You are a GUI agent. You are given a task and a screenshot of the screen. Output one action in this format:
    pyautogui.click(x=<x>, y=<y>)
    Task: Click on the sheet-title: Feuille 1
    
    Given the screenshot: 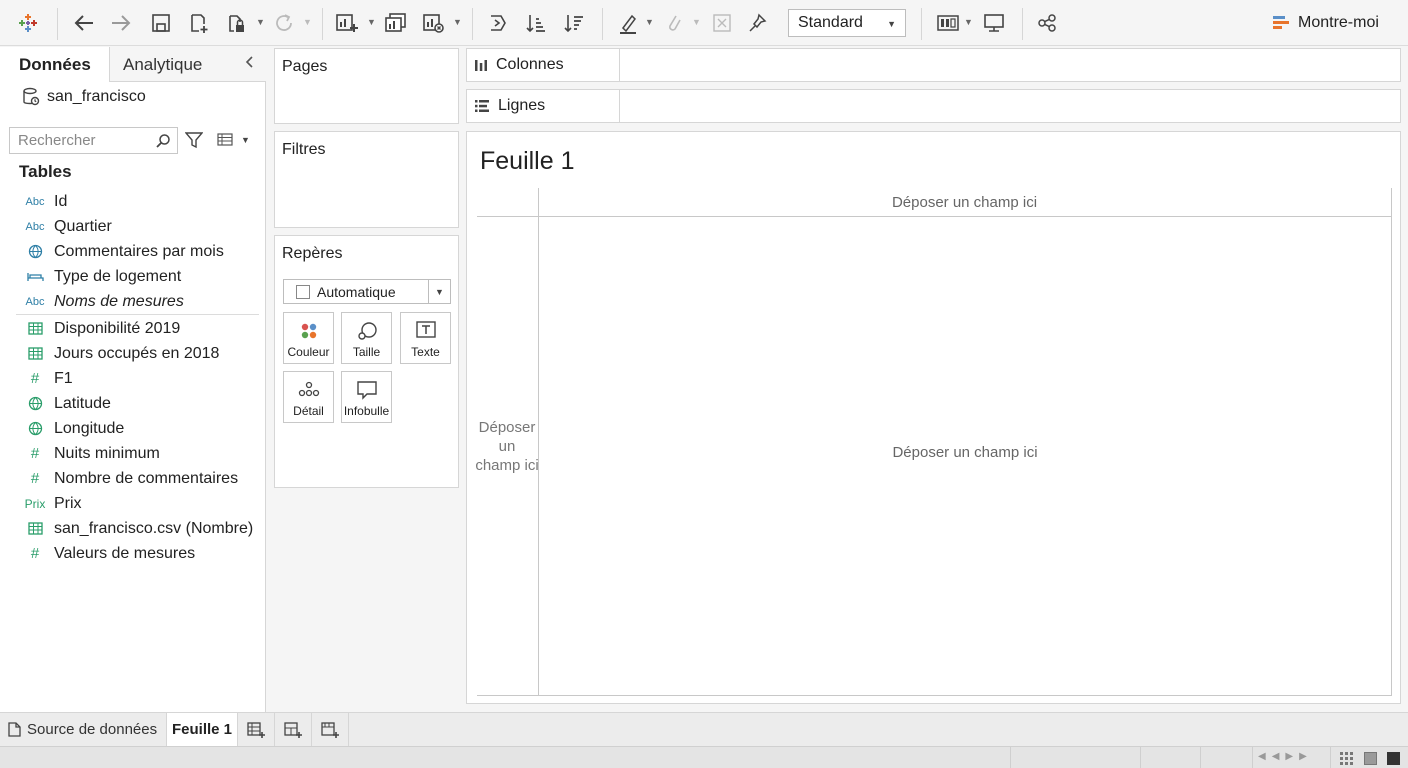 What is the action you would take?
    pyautogui.click(x=527, y=161)
    